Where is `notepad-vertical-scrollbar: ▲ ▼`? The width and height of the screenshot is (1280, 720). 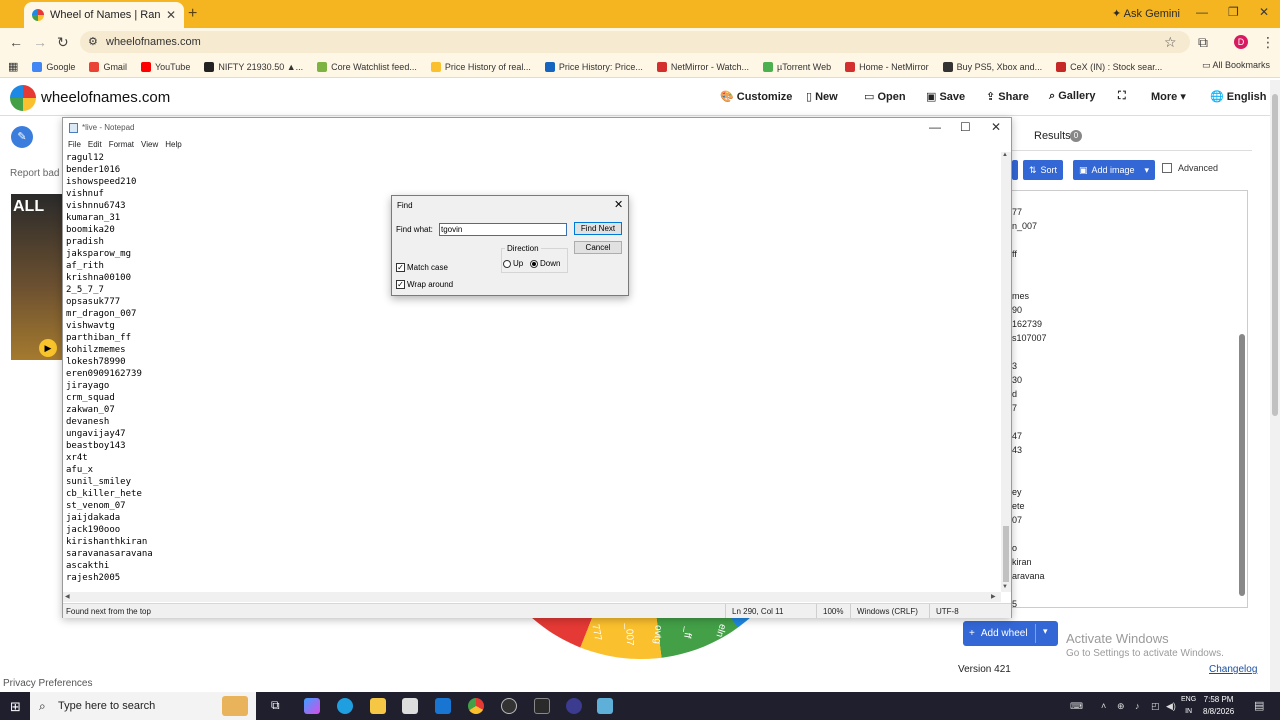 notepad-vertical-scrollbar: ▲ ▼ is located at coordinates (1006, 372).